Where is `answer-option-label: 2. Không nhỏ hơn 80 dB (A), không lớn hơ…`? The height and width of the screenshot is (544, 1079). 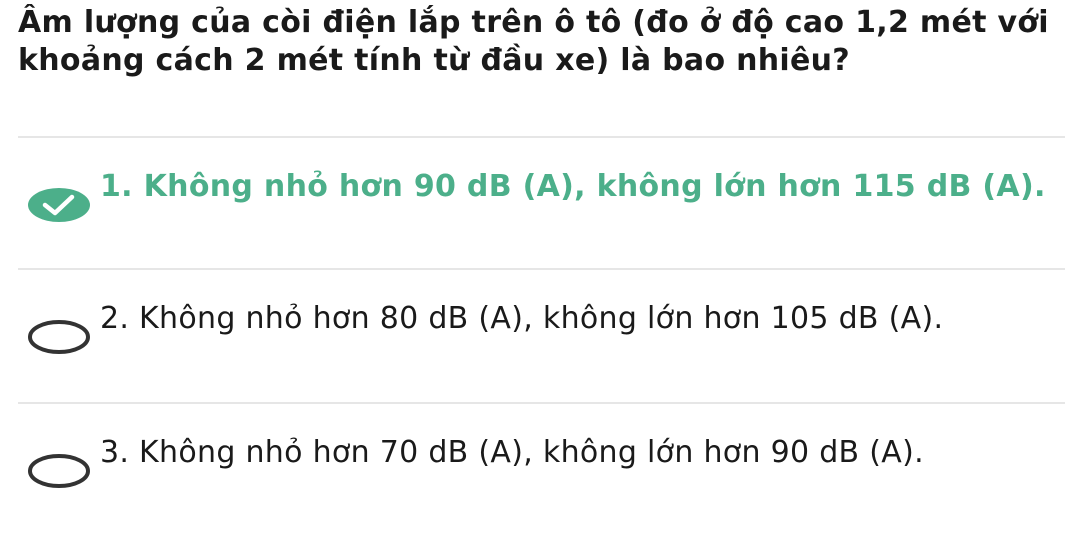 answer-option-label: 2. Không nhỏ hơn 80 dB (A), không lớn hơ… is located at coordinates (522, 318).